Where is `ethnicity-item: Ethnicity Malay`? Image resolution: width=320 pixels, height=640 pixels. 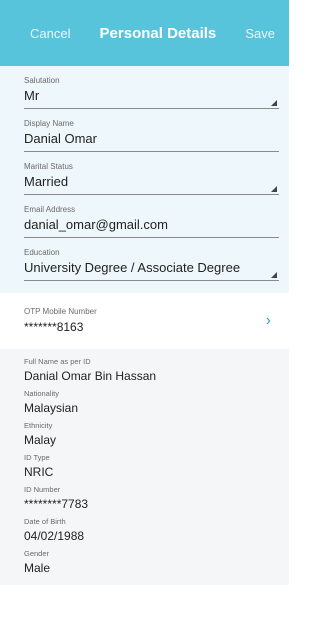
ethnicity-item: Ethnicity Malay is located at coordinates (144, 434).